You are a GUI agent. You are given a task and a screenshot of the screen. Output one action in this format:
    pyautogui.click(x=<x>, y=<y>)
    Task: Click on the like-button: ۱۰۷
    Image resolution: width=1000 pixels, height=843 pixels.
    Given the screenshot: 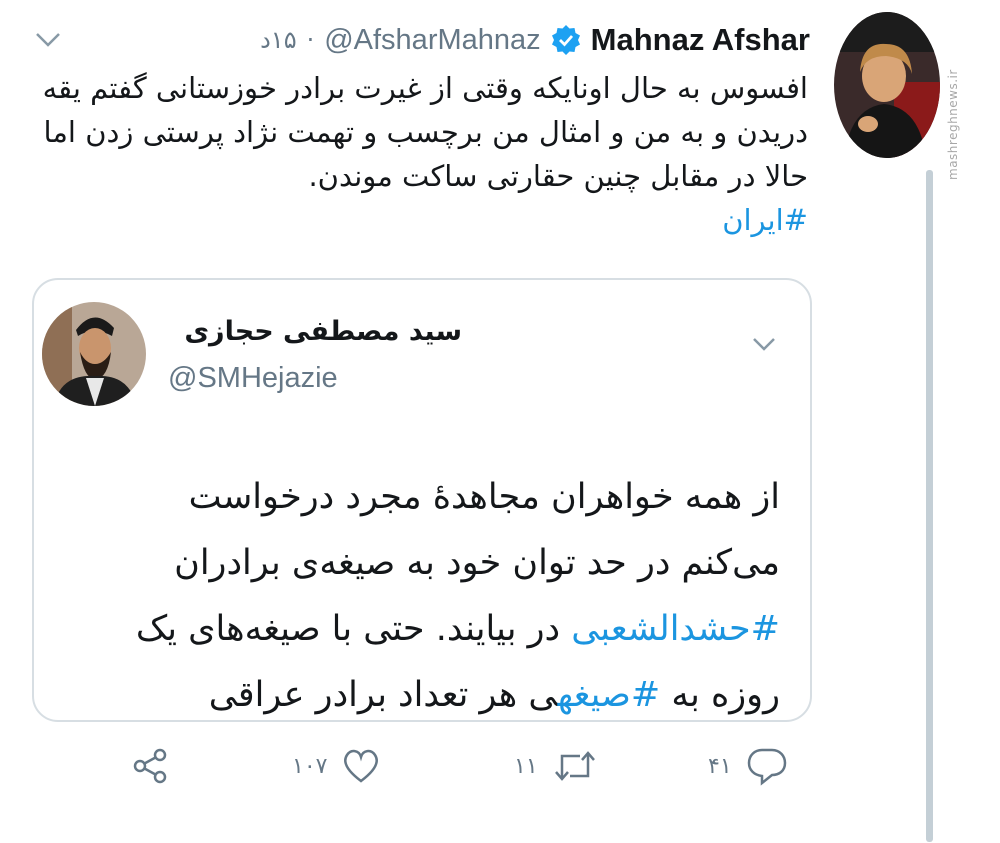 What is the action you would take?
    pyautogui.click(x=336, y=766)
    